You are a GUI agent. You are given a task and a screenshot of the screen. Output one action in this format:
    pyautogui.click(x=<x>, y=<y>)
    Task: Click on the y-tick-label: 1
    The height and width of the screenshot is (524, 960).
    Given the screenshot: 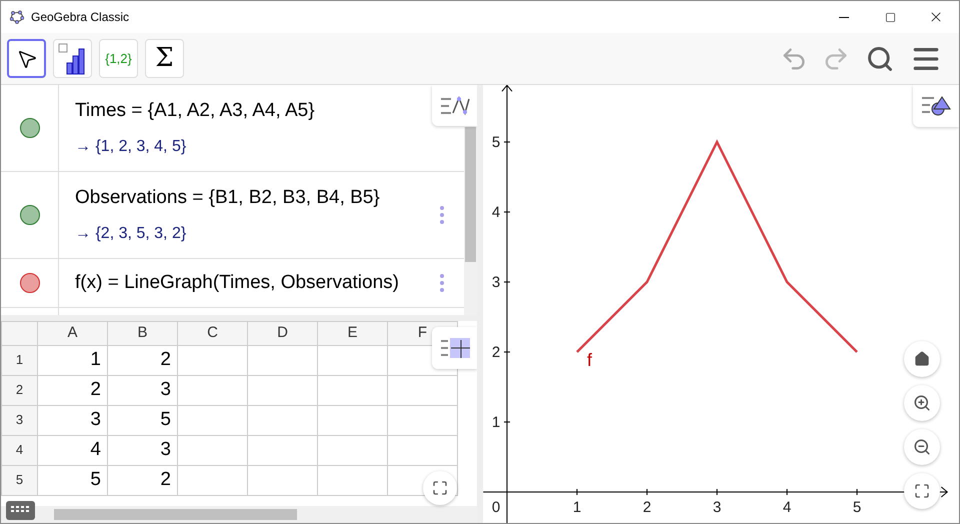 What is the action you would take?
    pyautogui.click(x=496, y=422)
    